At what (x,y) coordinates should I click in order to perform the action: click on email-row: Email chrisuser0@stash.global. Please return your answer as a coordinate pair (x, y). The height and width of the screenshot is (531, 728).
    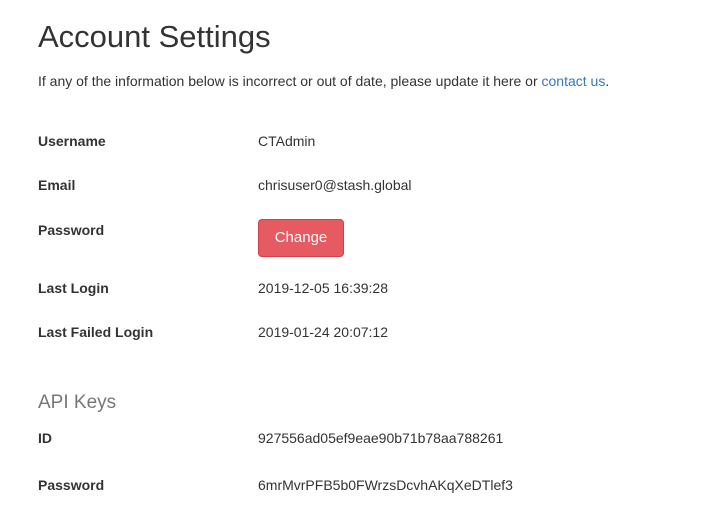
    Looking at the image, I should click on (368, 185).